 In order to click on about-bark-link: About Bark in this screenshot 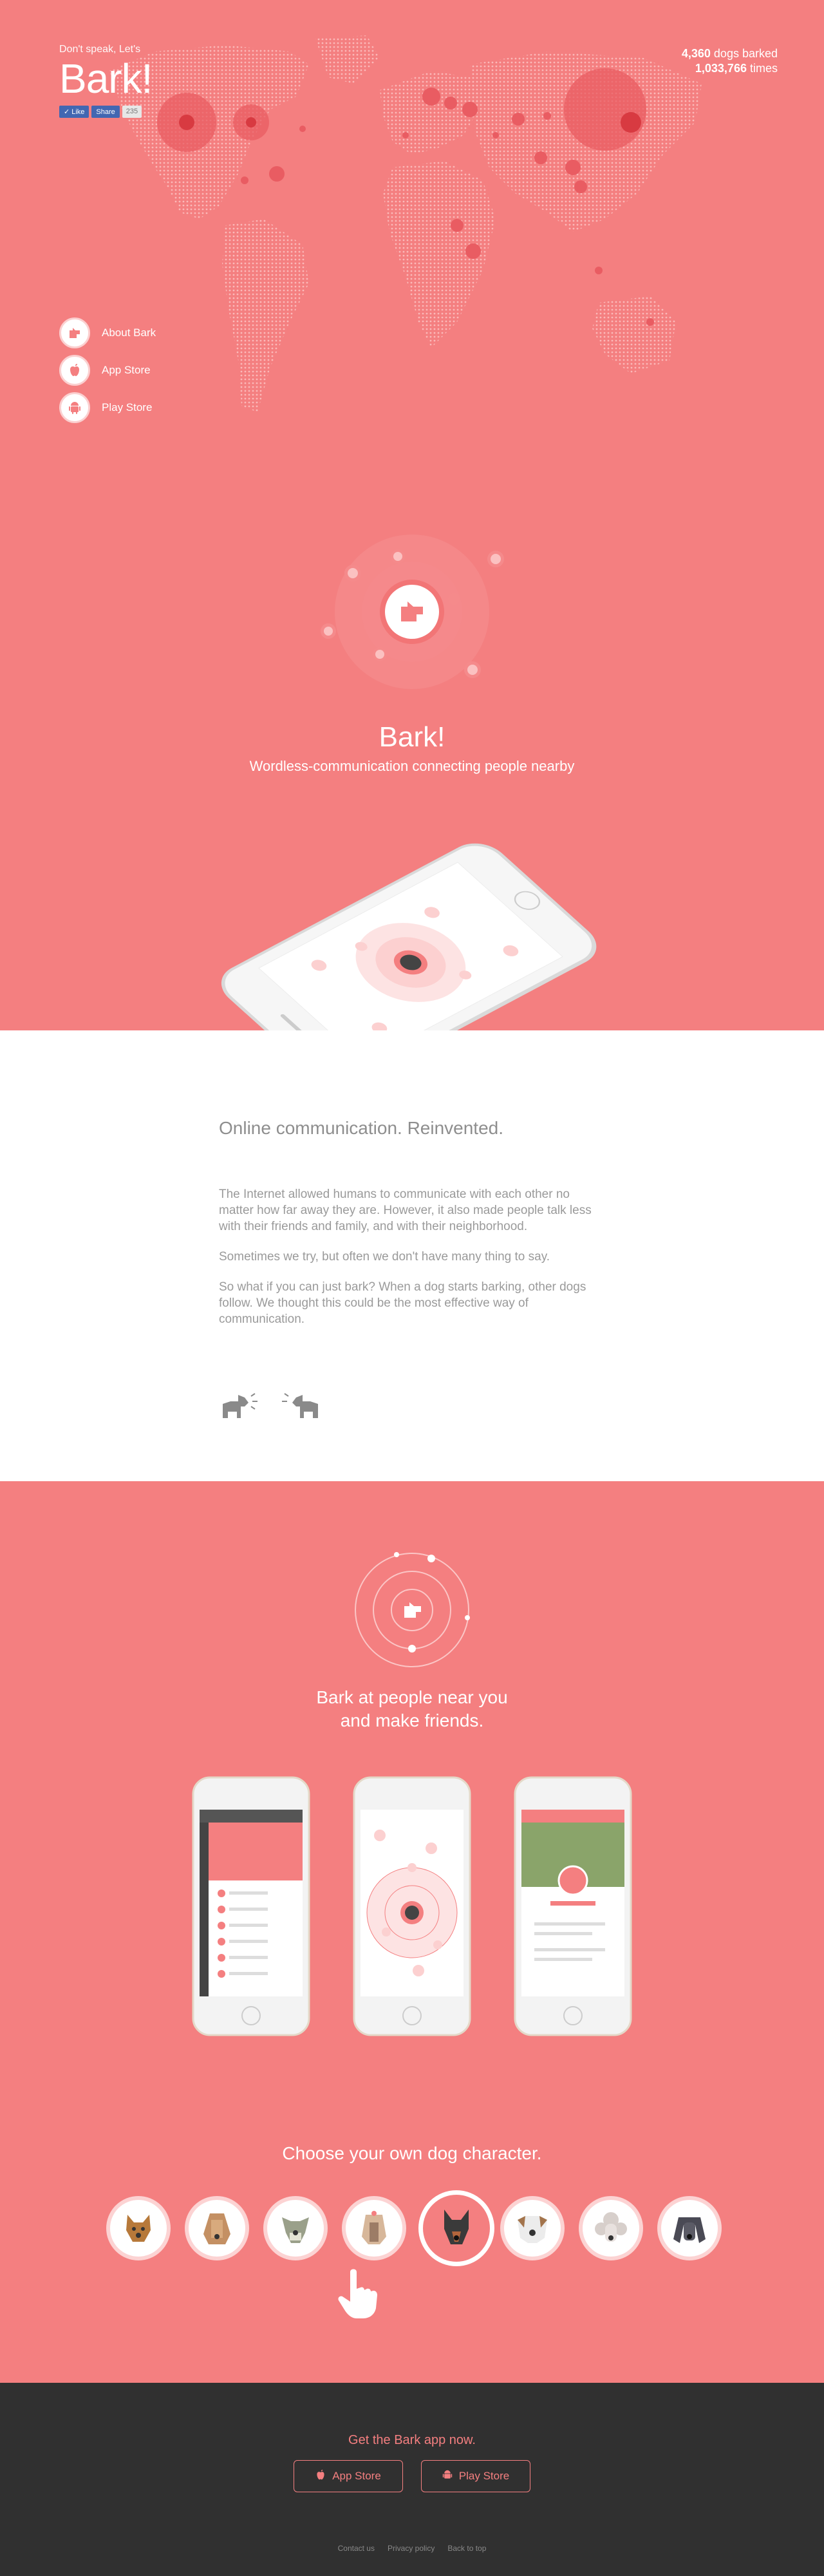, I will do `click(107, 333)`.